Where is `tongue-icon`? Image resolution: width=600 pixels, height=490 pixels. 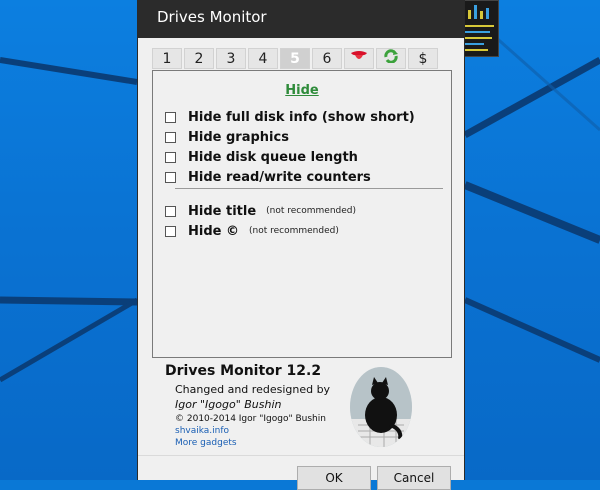 tongue-icon is located at coordinates (359, 59).